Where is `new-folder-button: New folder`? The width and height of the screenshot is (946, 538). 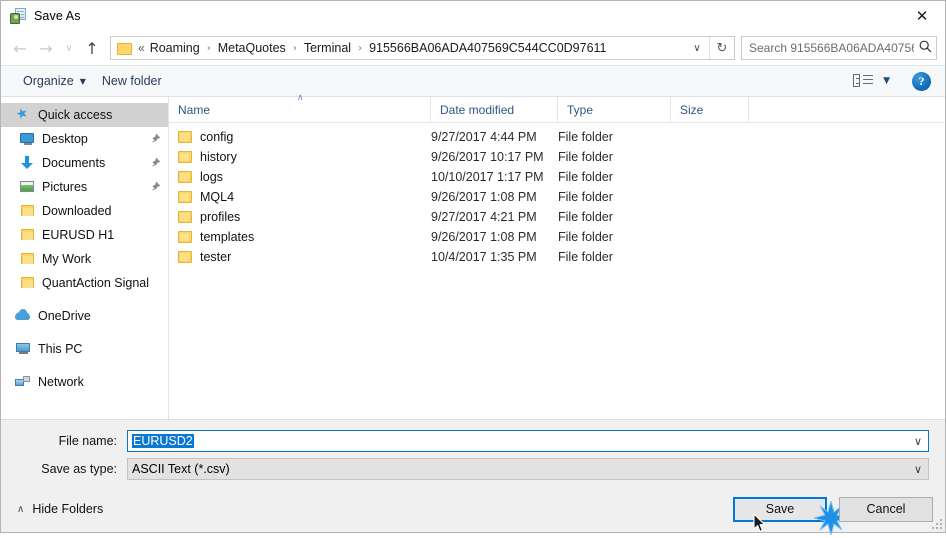 new-folder-button: New folder is located at coordinates (132, 81).